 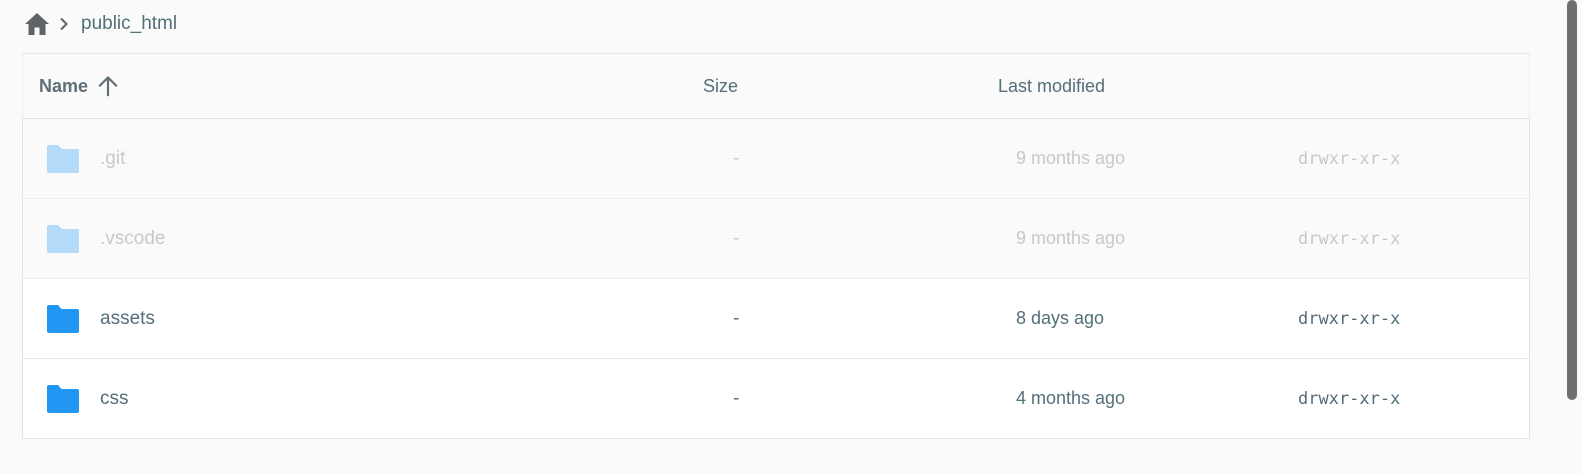 I want to click on sort-by-size-button: Size, so click(x=720, y=86).